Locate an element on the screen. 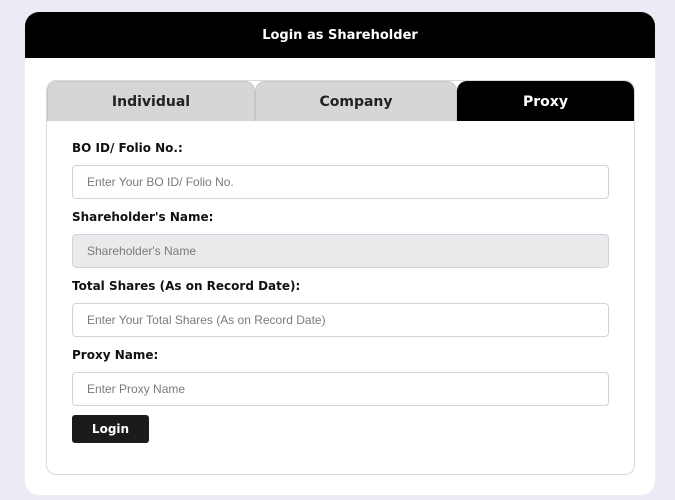  bo-id-input is located at coordinates (340, 182).